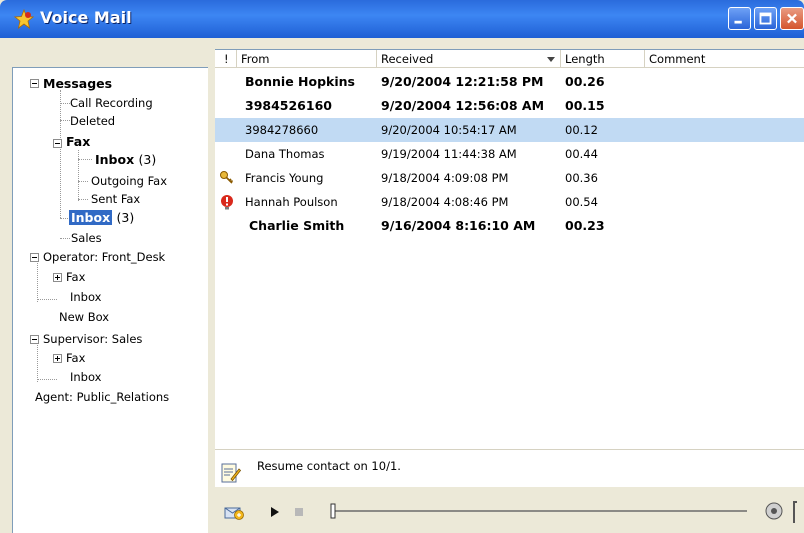 The width and height of the screenshot is (804, 533). What do you see at coordinates (445, 202) in the screenshot?
I see `message-received: 9/18/2004 4:08:46 PM` at bounding box center [445, 202].